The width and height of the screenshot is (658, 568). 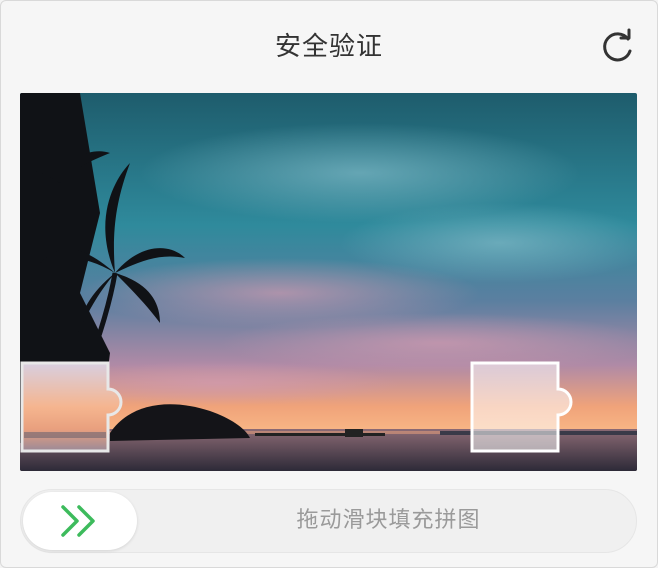 I want to click on refresh-icon, so click(x=617, y=45).